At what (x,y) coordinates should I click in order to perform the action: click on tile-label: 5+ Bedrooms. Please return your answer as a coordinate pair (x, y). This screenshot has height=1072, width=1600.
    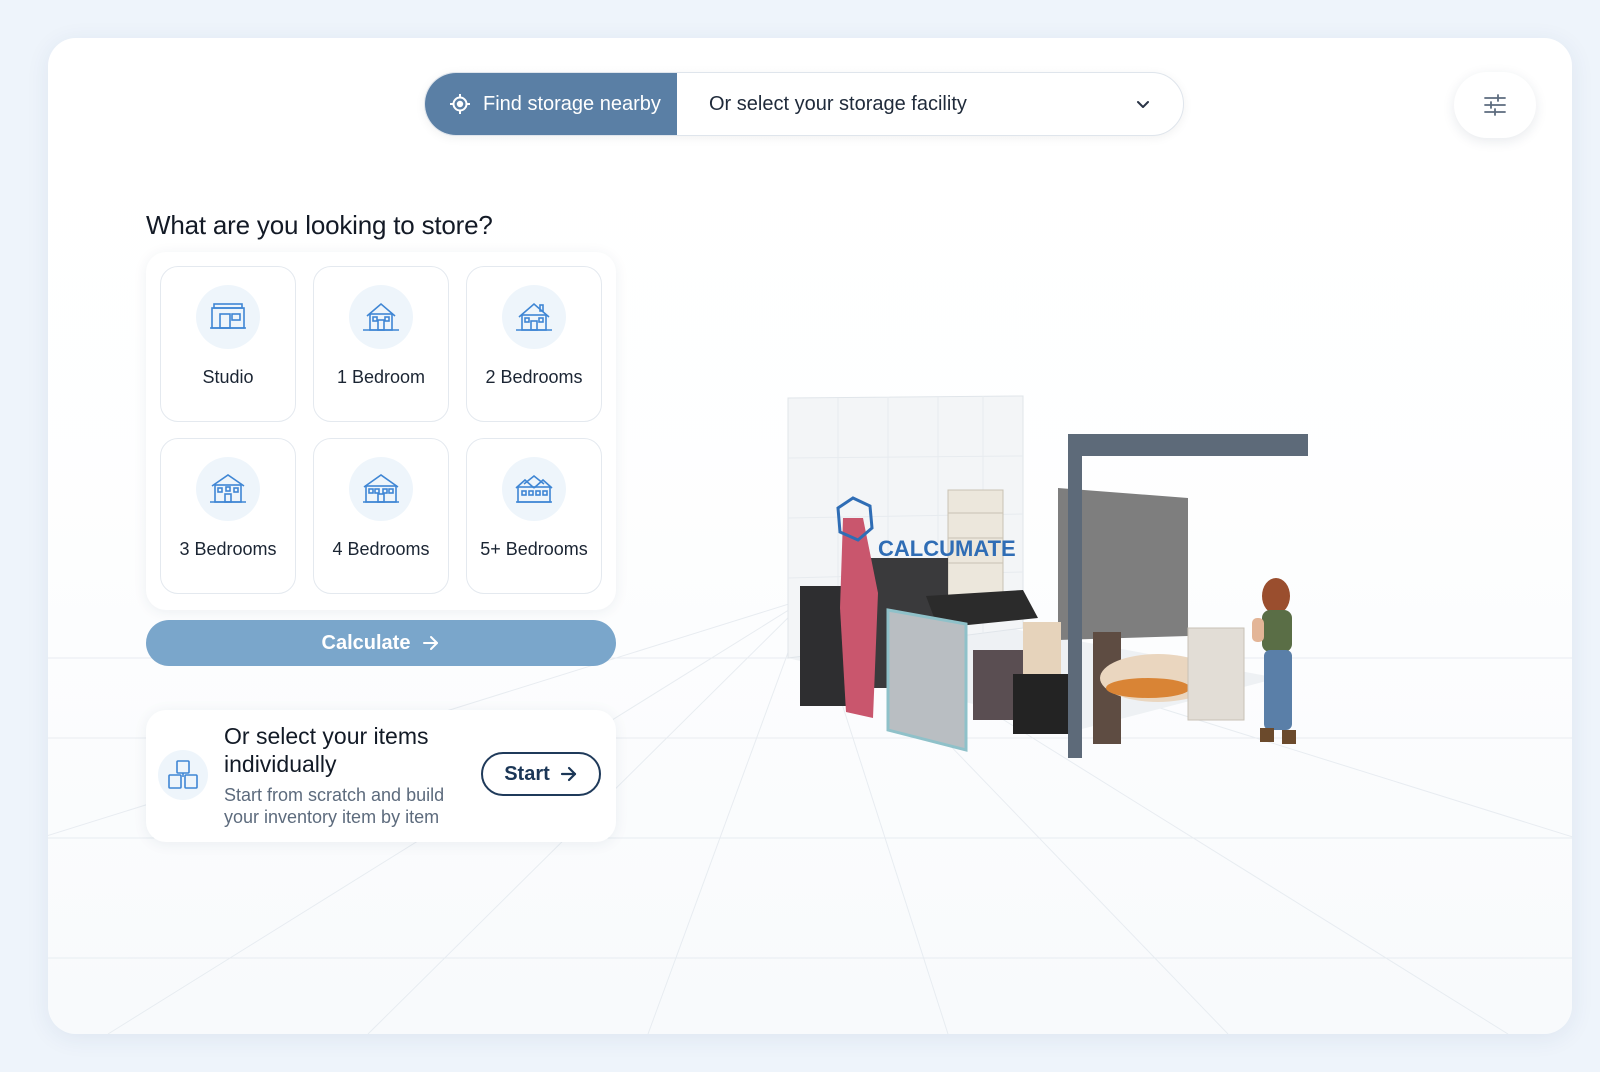
    Looking at the image, I should click on (534, 549).